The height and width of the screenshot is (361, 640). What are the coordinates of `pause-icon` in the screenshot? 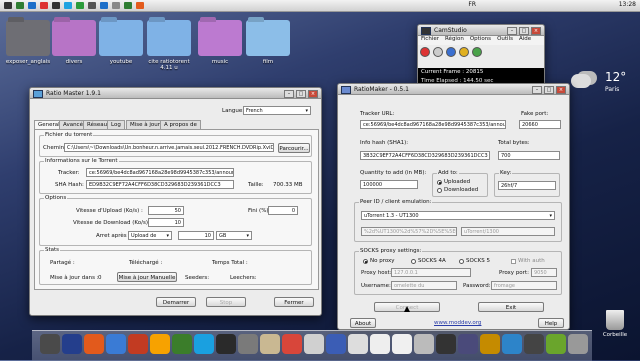 It's located at (438, 52).